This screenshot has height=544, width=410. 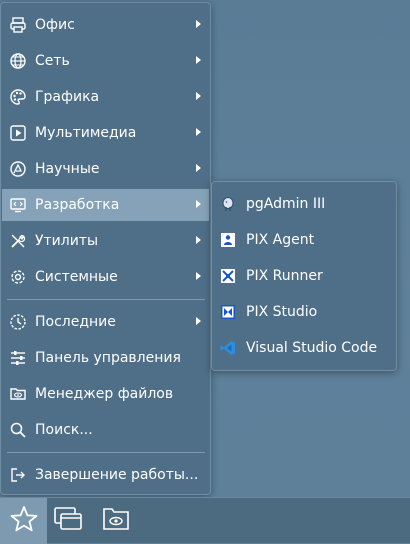 I want to click on menu-item-label: Мультимедиа, so click(x=86, y=133).